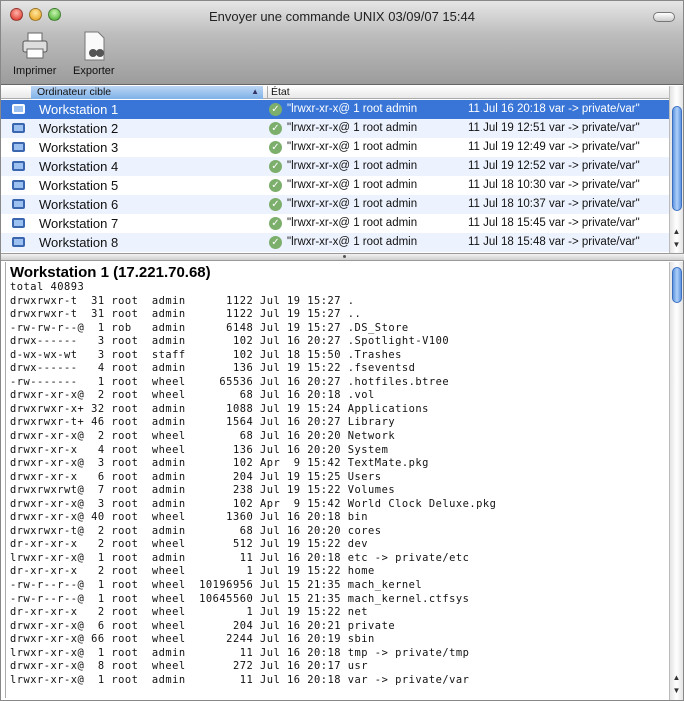  What do you see at coordinates (79, 185) in the screenshot?
I see `computer-name: Workstation 5` at bounding box center [79, 185].